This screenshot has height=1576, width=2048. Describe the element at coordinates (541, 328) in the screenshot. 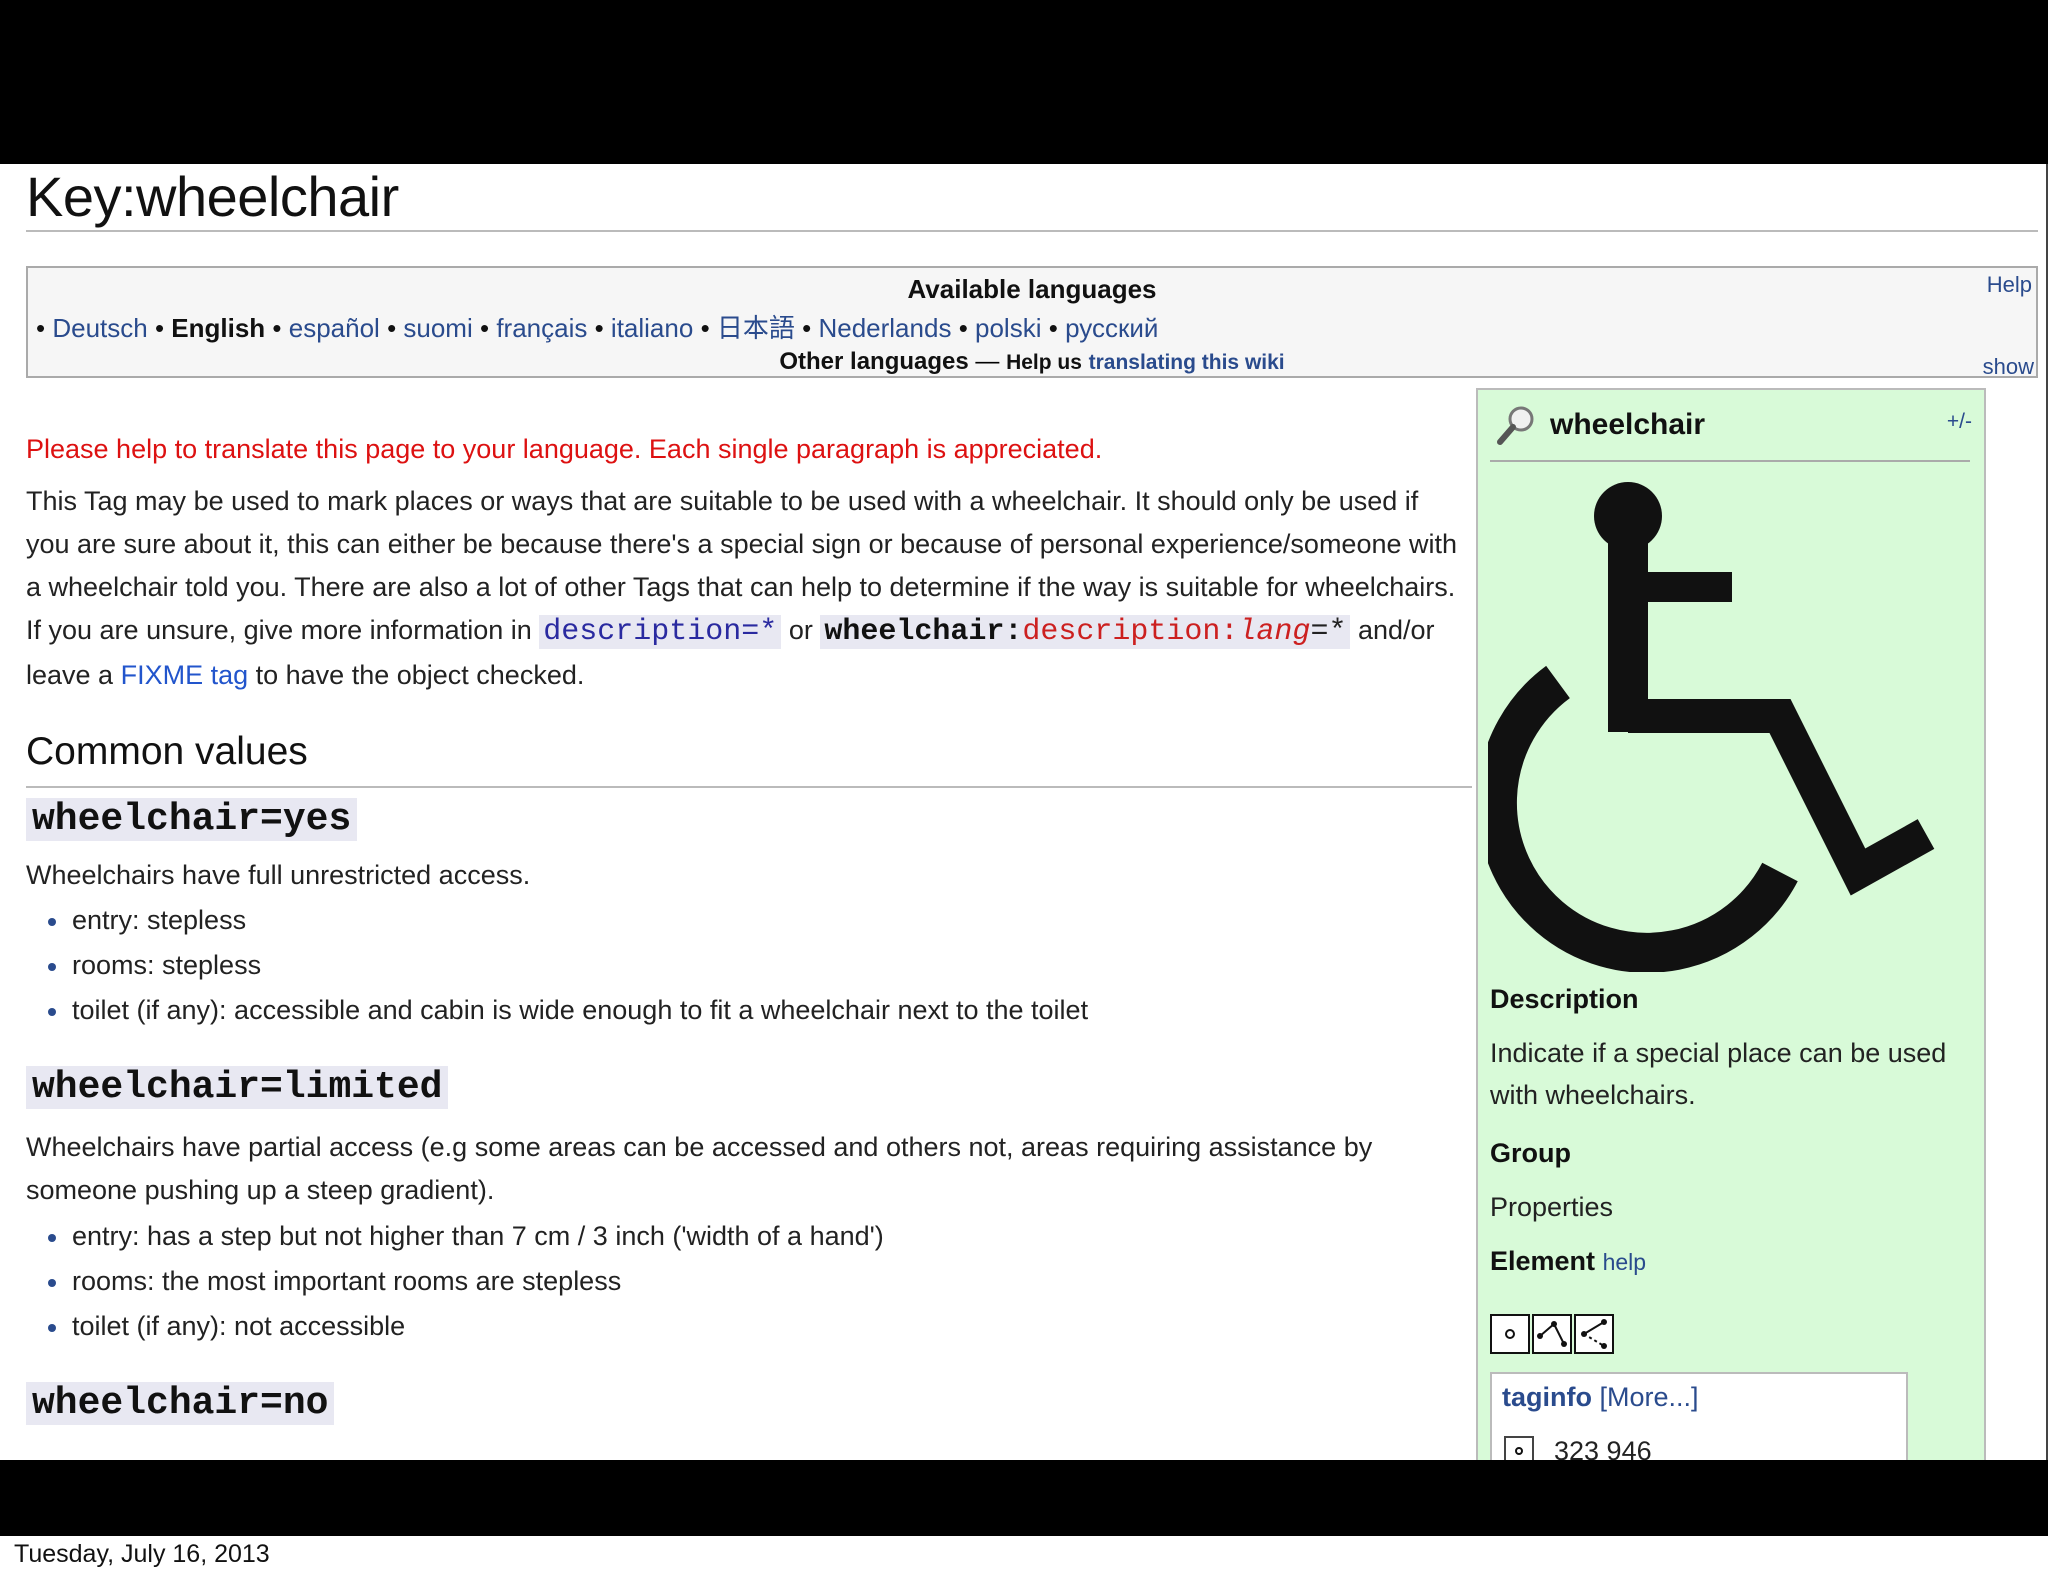

I see `language-link: français` at that location.